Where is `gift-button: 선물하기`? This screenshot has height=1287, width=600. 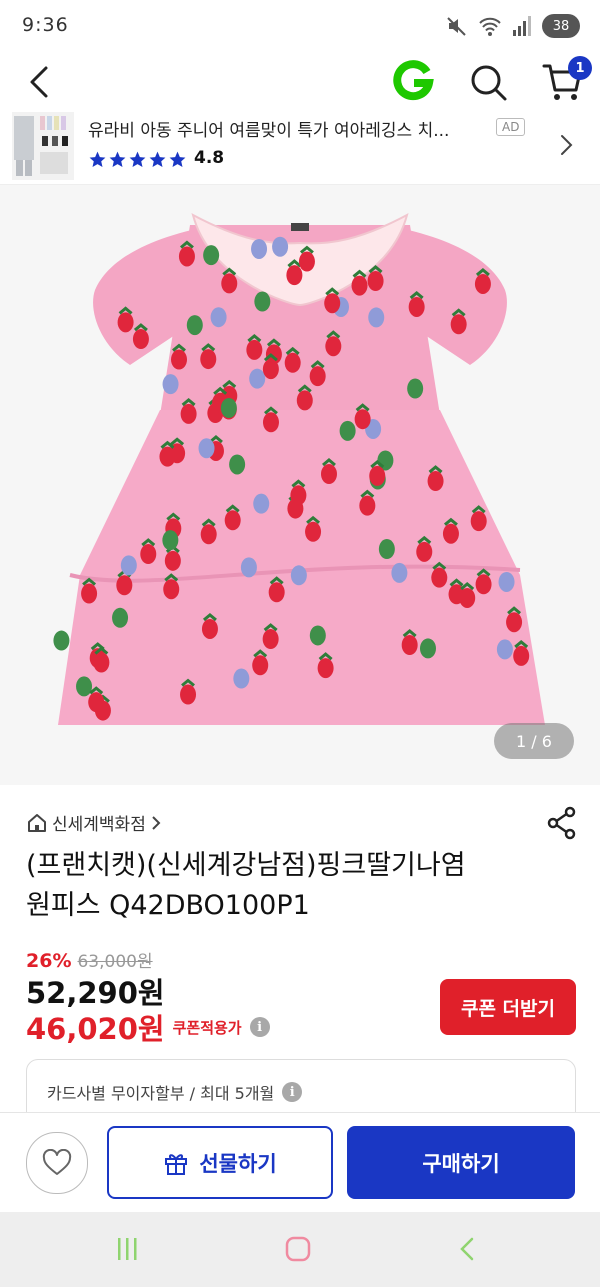 gift-button: 선물하기 is located at coordinates (220, 1162).